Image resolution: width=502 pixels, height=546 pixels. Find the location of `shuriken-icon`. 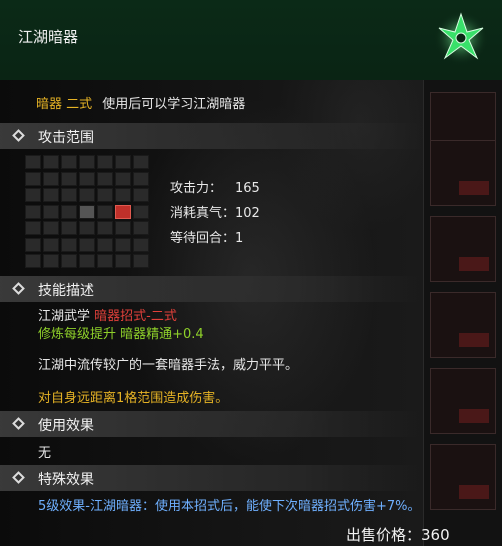

shuriken-icon is located at coordinates (461, 38).